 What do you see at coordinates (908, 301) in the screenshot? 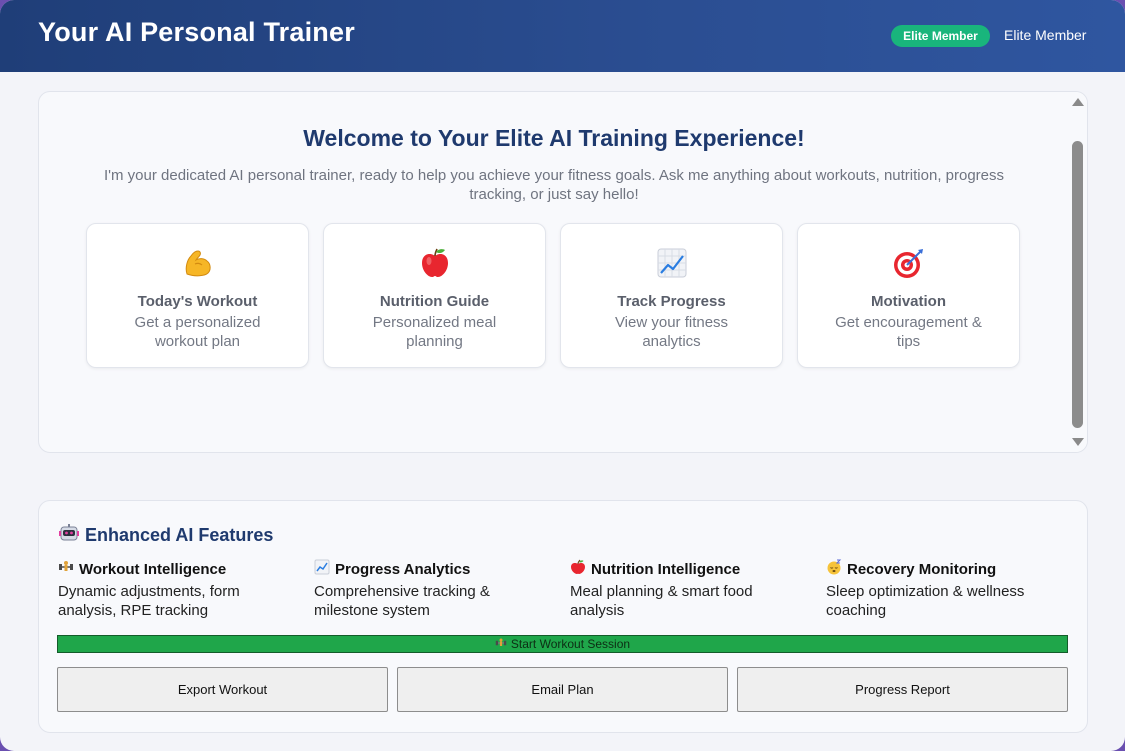
I see `card-title: Motivation` at bounding box center [908, 301].